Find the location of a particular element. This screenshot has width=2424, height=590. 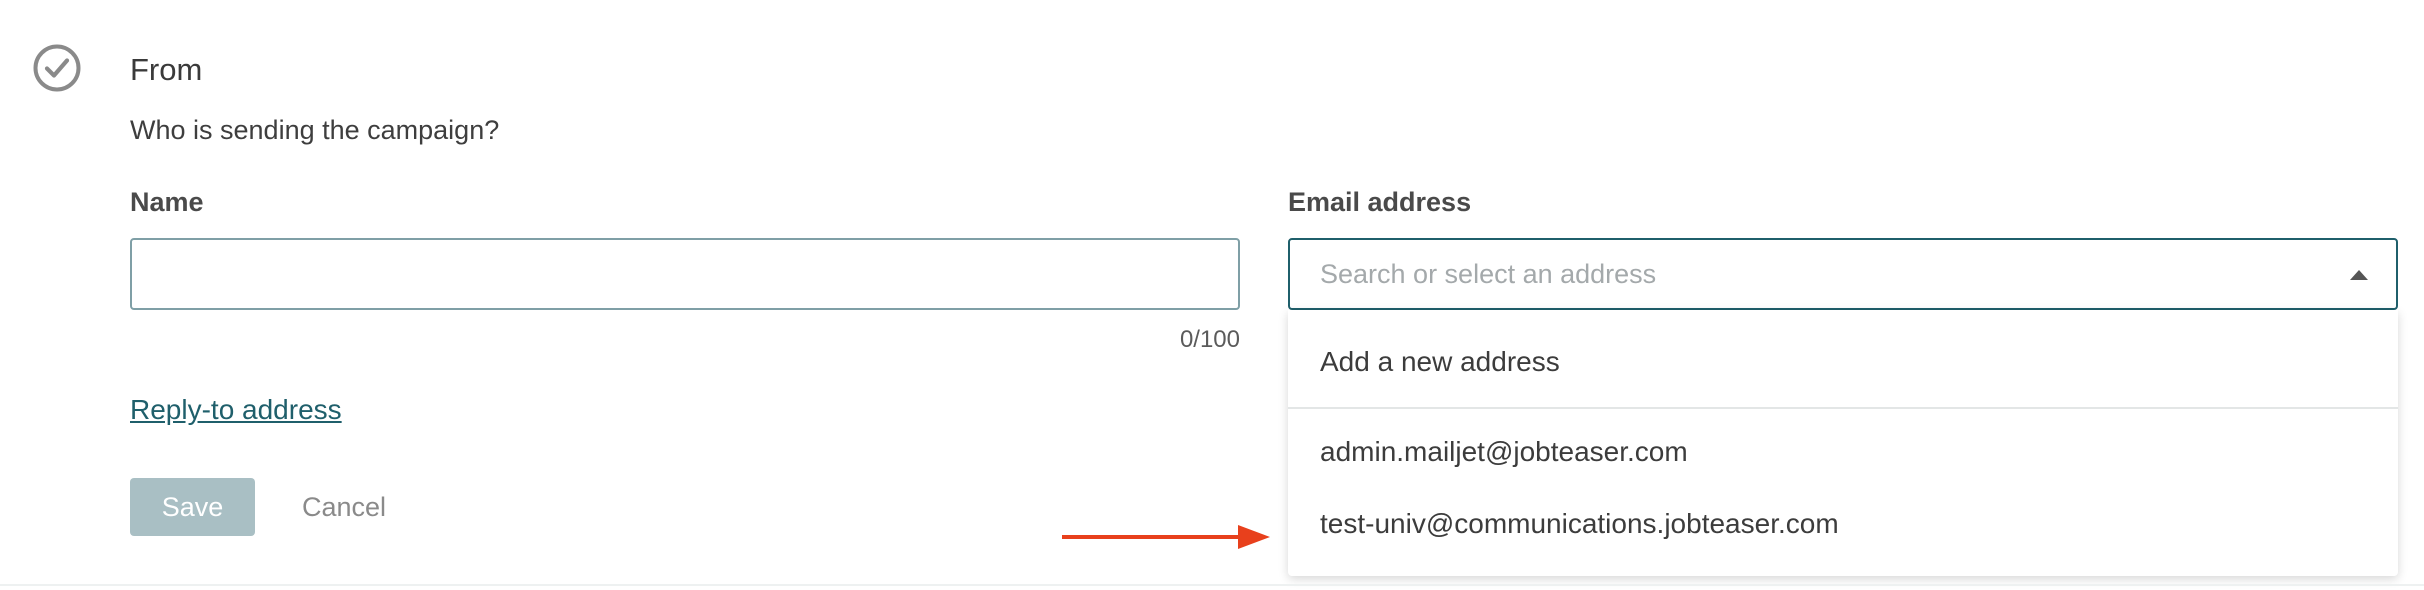

name-label: Name is located at coordinates (167, 202).